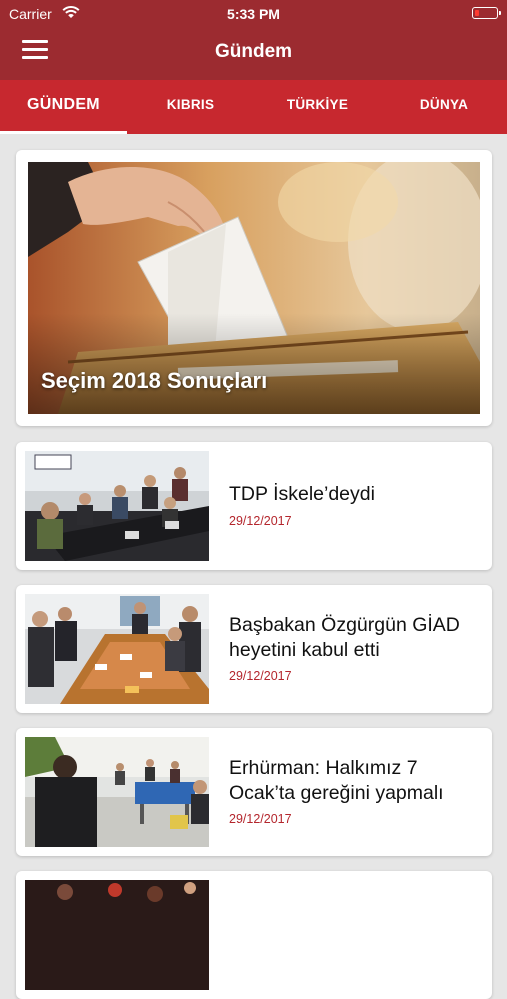 The image size is (507, 999). What do you see at coordinates (154, 380) in the screenshot?
I see `featured-title: Seçim 2018 Sonuçları` at bounding box center [154, 380].